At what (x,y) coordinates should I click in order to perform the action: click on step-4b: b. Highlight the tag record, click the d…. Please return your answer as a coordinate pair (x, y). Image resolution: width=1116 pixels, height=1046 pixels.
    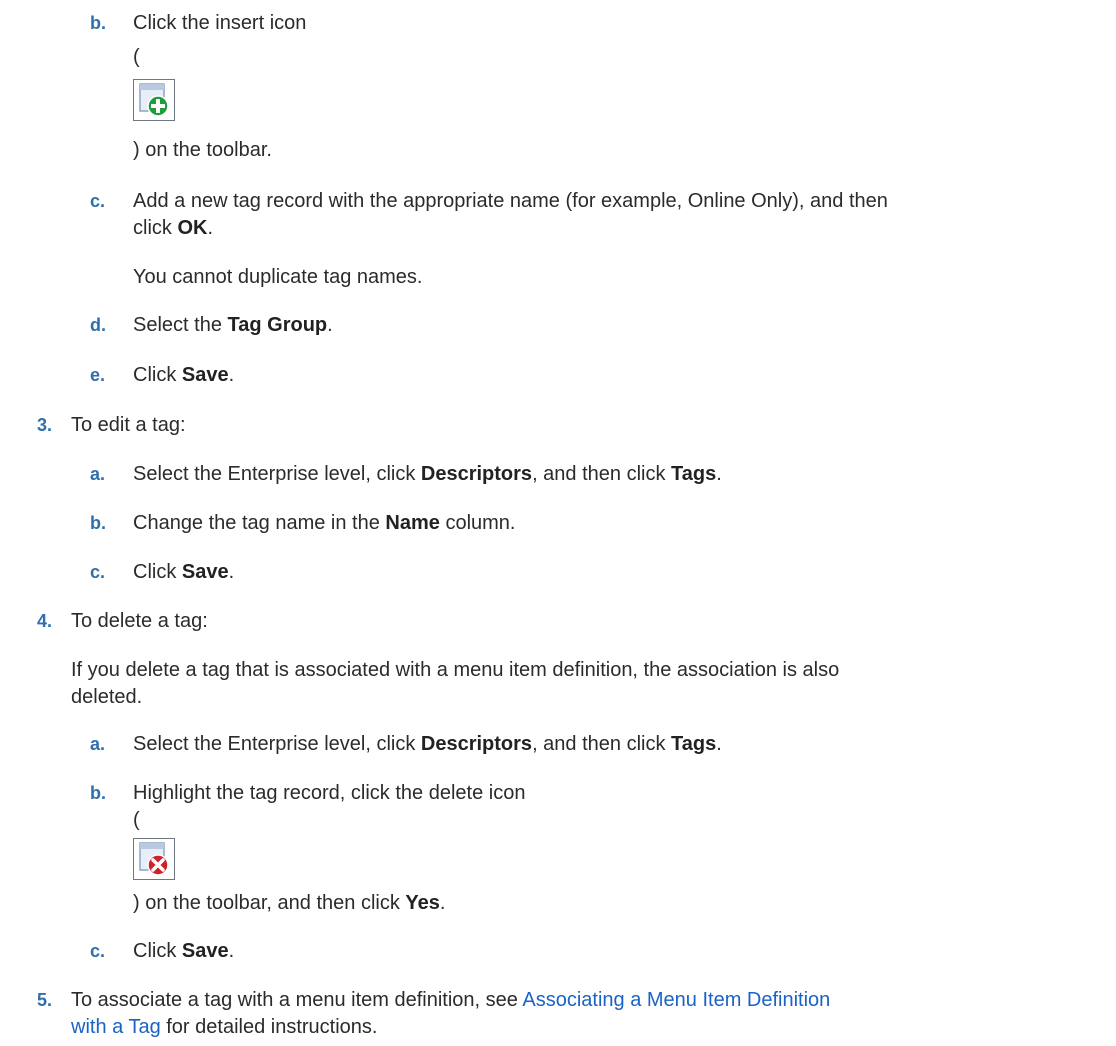
    Looking at the image, I should click on (550, 855).